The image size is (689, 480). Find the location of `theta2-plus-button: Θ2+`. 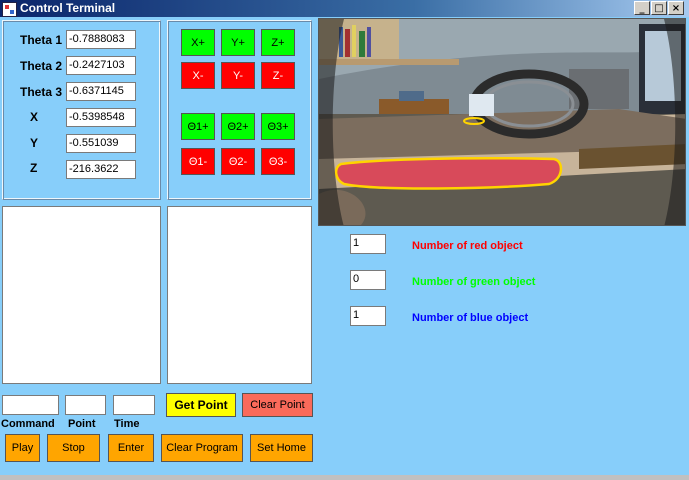

theta2-plus-button: Θ2+ is located at coordinates (238, 126).